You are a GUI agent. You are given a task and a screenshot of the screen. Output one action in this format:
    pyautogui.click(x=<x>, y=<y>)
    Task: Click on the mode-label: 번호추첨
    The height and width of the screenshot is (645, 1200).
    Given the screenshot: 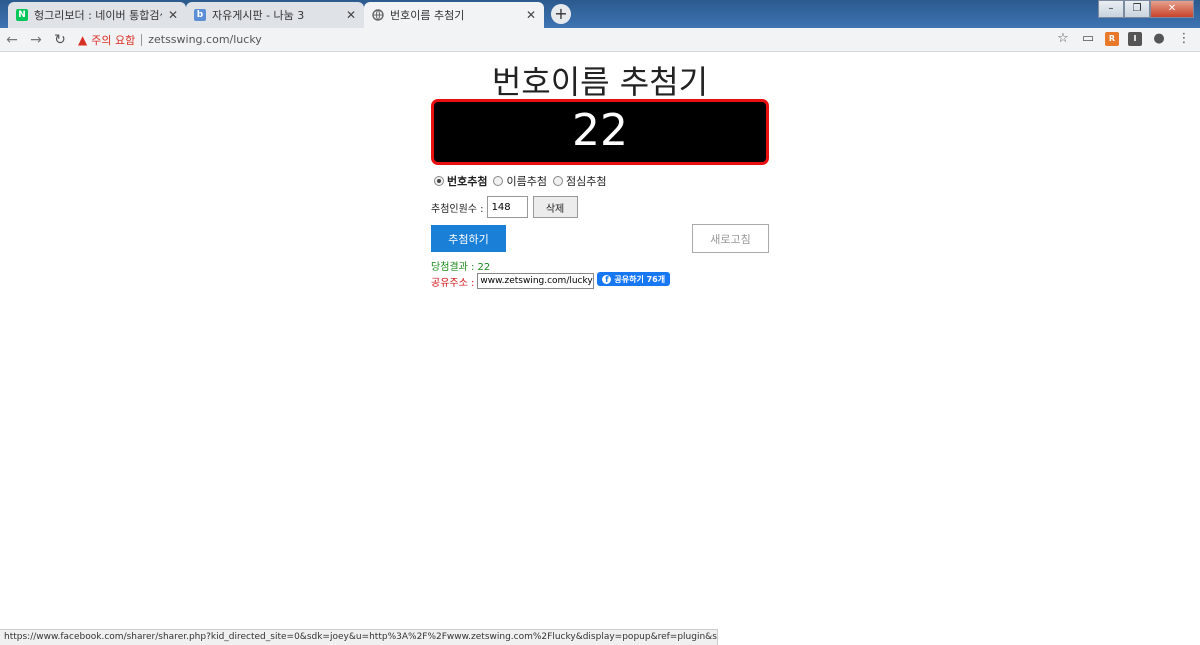 What is the action you would take?
    pyautogui.click(x=467, y=181)
    